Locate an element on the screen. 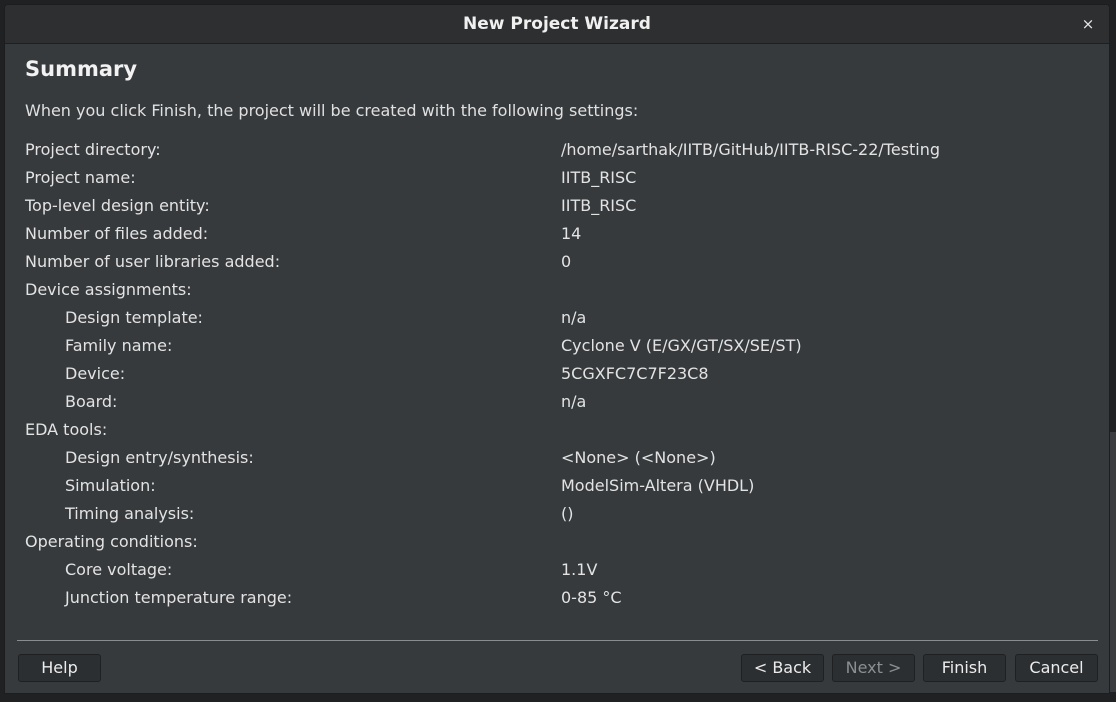 The image size is (1116, 702). settings-row: Core voltage: 1.1V is located at coordinates (555, 573).